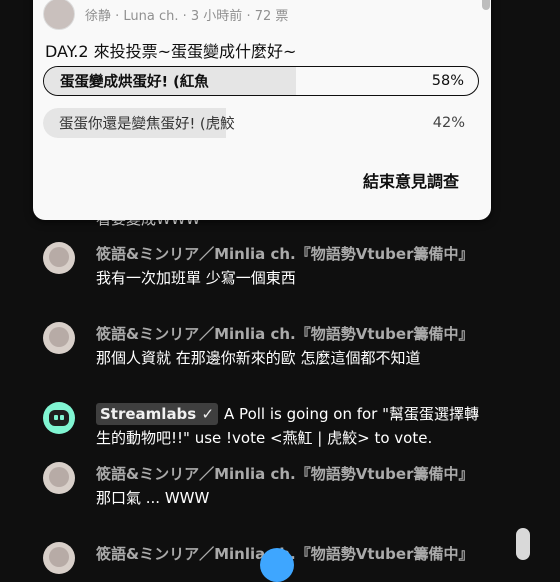  Describe the element at coordinates (147, 124) in the screenshot. I see `poll-option-label: 蛋蛋你還是變焦蛋好! (虎鮫` at that location.